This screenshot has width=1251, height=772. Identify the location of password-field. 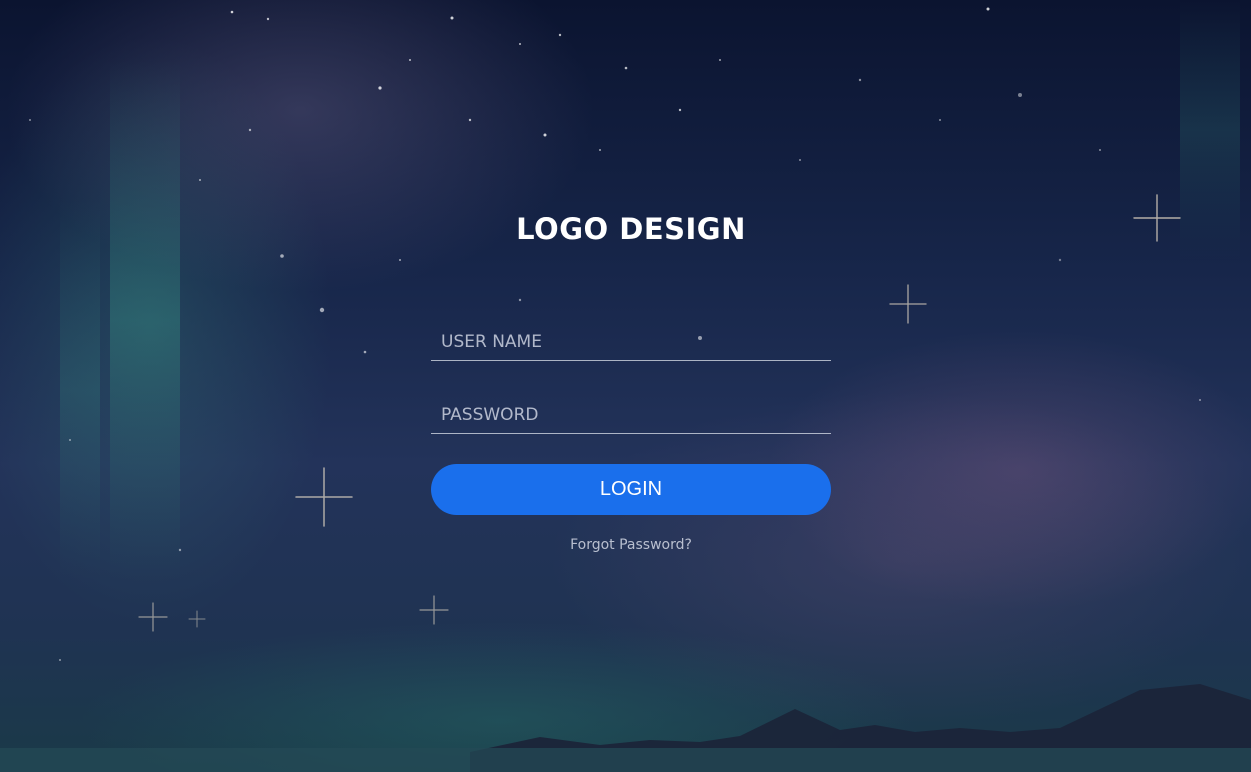
(631, 410).